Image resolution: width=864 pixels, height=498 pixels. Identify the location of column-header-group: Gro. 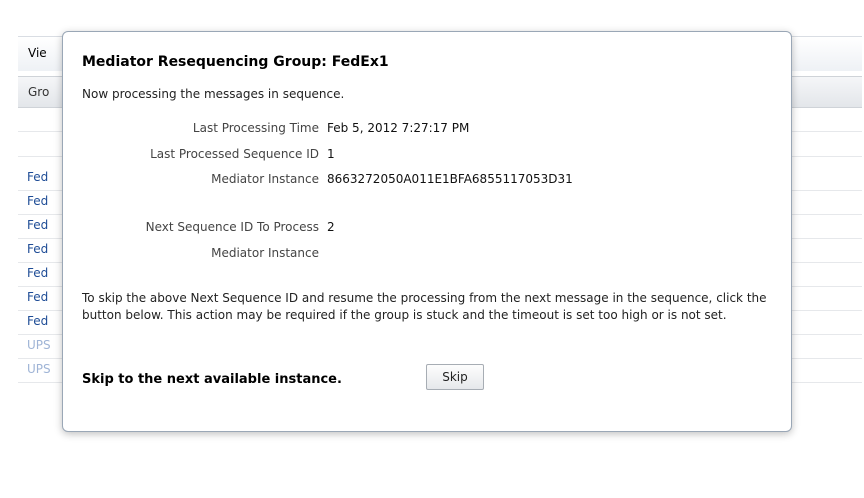
(38, 92).